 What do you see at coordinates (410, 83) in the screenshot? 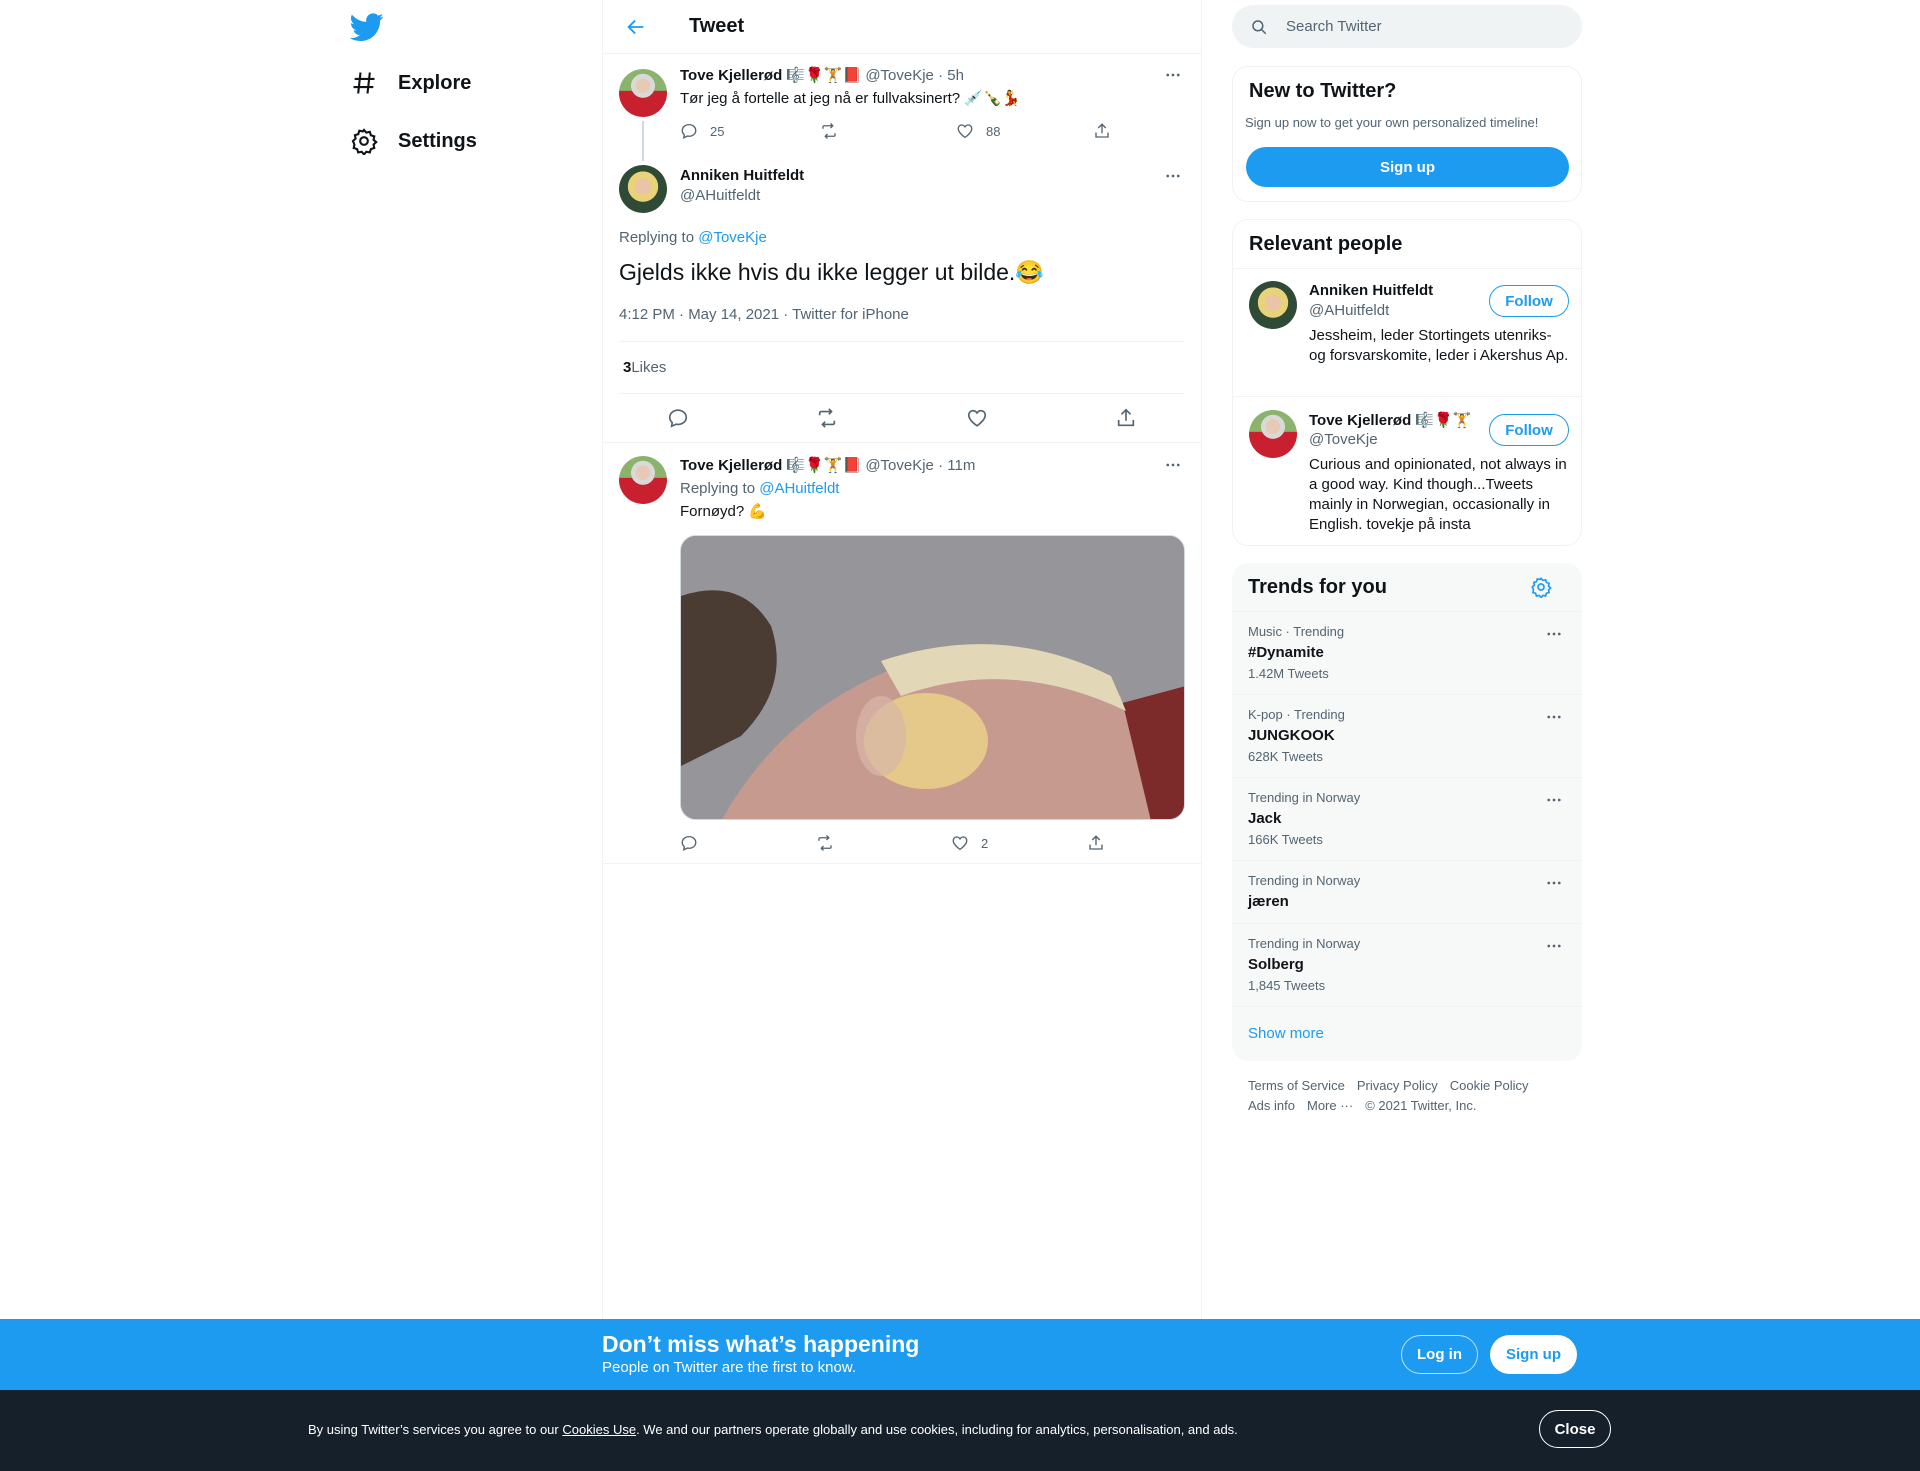
I see `nav-explore: Explore` at bounding box center [410, 83].